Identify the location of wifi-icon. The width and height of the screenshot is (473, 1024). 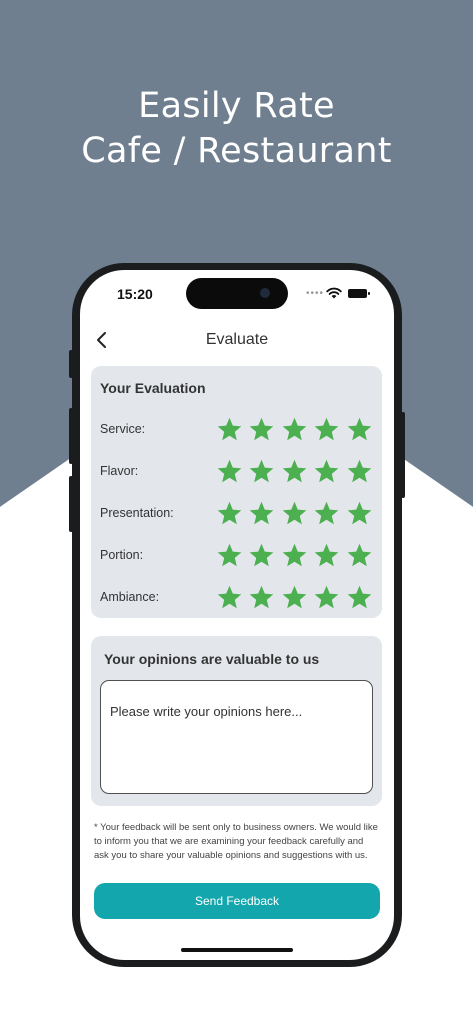
(334, 293).